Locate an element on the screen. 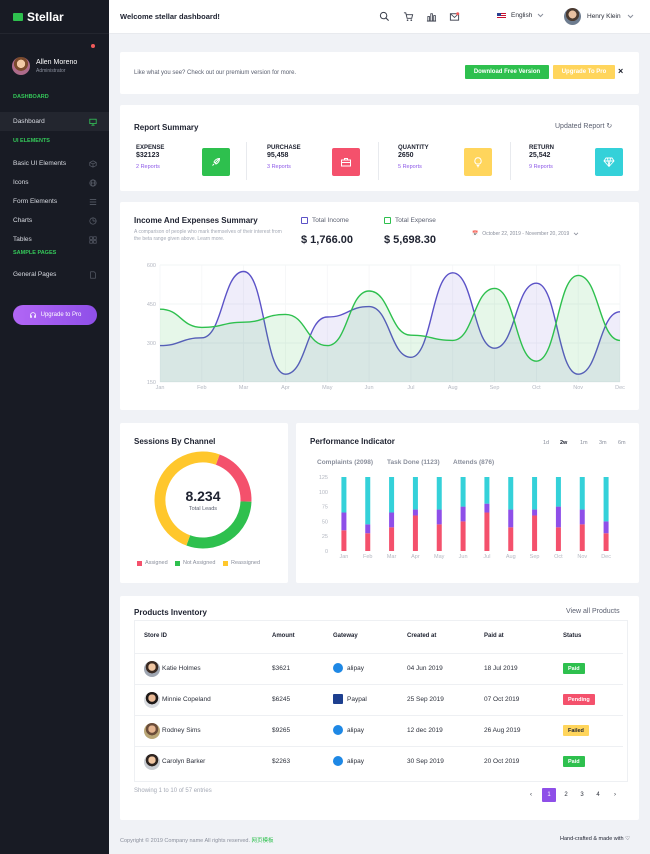 Image resolution: width=650 pixels, height=854 pixels. pagination-page: 2 is located at coordinates (566, 795).